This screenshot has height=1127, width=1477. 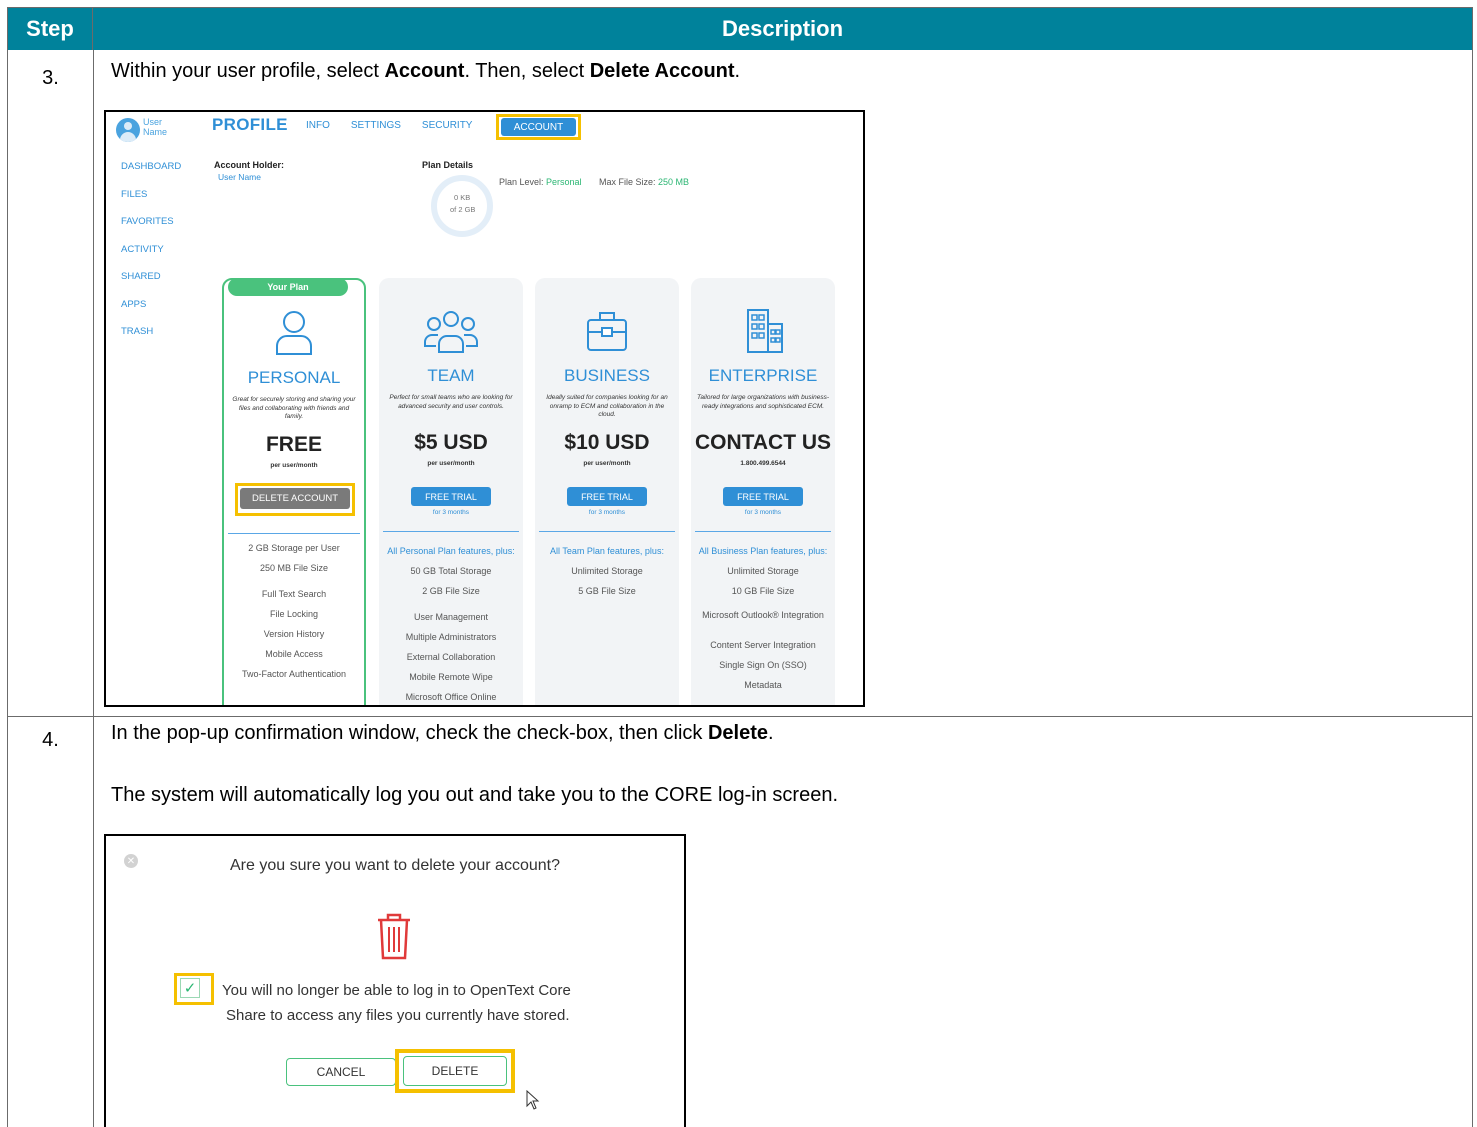 I want to click on sidebar-item-favorites: FAVORITES, so click(x=151, y=230).